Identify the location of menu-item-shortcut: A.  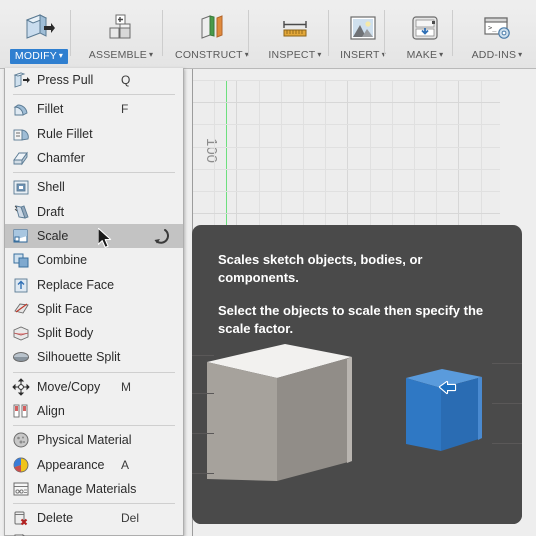
(125, 464).